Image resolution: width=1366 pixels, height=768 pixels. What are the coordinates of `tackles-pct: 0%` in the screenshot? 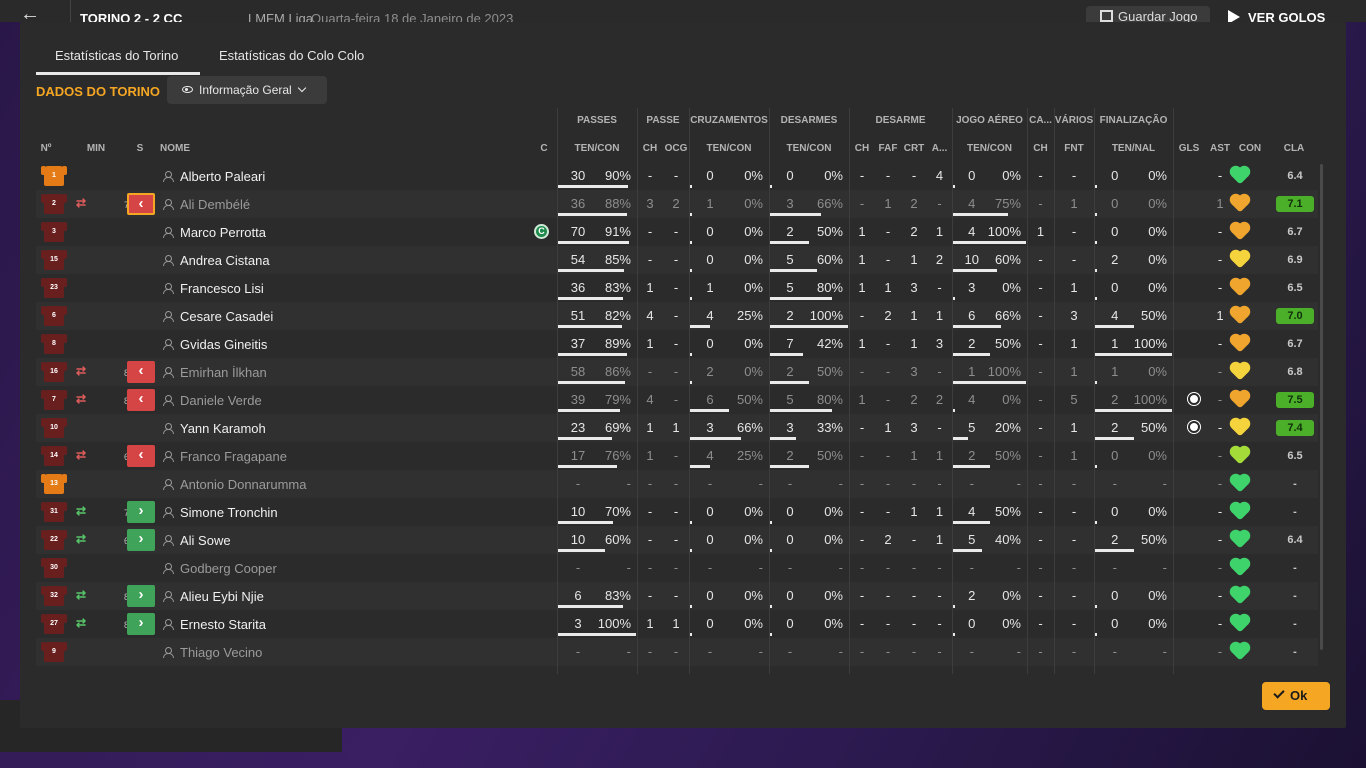 It's located at (833, 175).